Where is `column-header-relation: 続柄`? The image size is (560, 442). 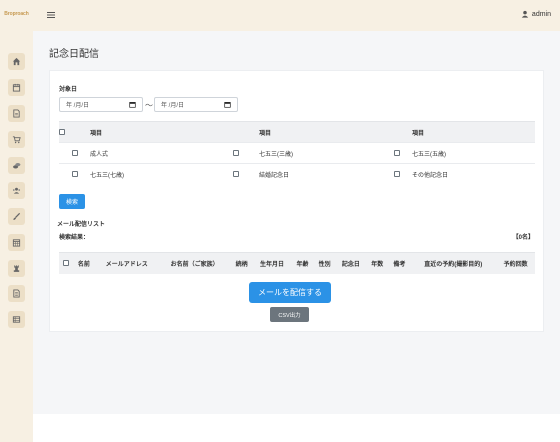 column-header-relation: 続柄 is located at coordinates (241, 263).